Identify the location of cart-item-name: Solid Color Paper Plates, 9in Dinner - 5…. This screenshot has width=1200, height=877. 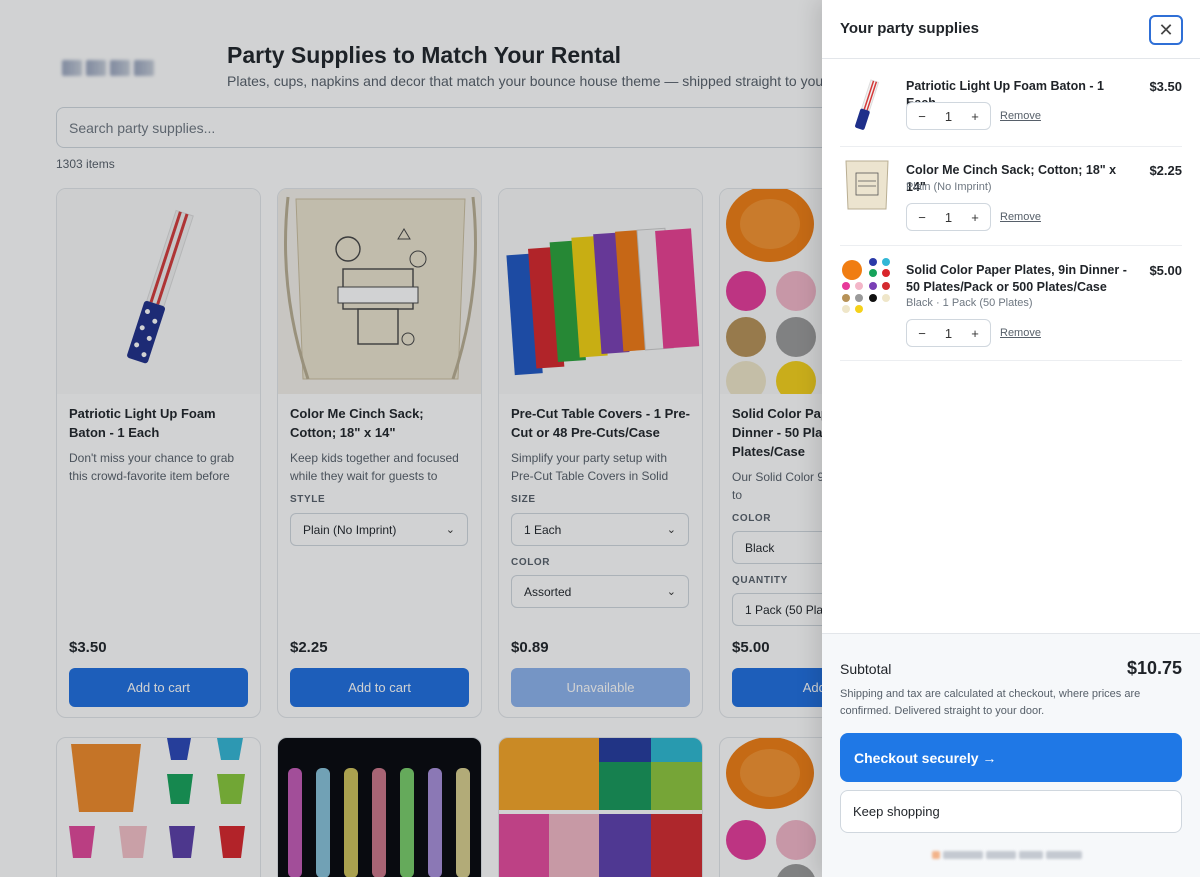
(1016, 278).